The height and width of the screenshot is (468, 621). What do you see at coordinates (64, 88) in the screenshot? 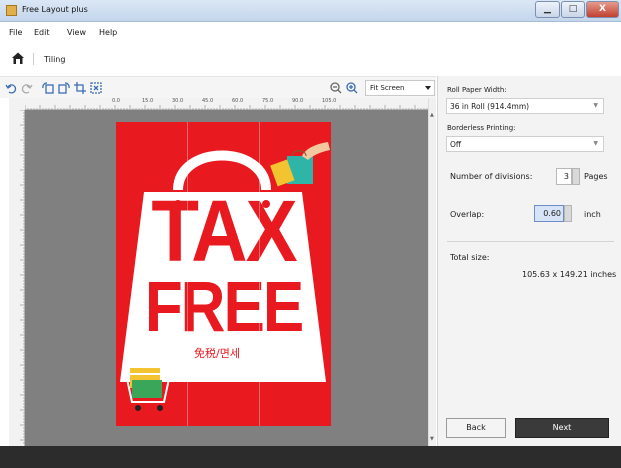
I see `rotate-right-icon` at bounding box center [64, 88].